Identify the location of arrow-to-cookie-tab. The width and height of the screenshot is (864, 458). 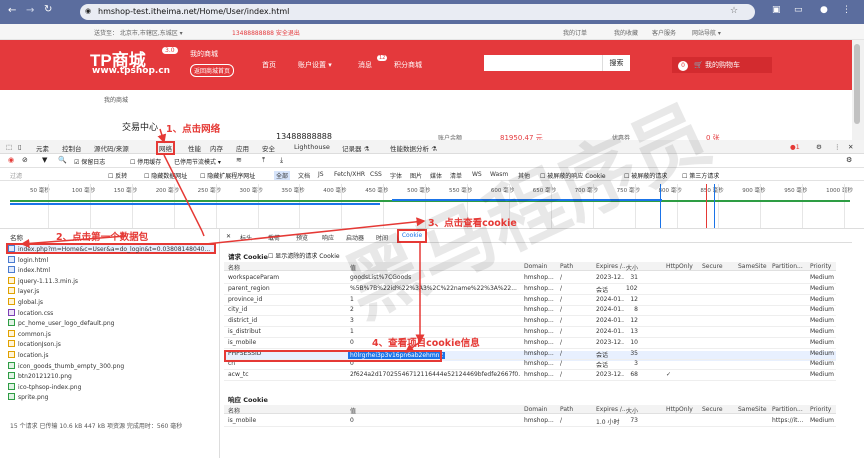
(315, 231).